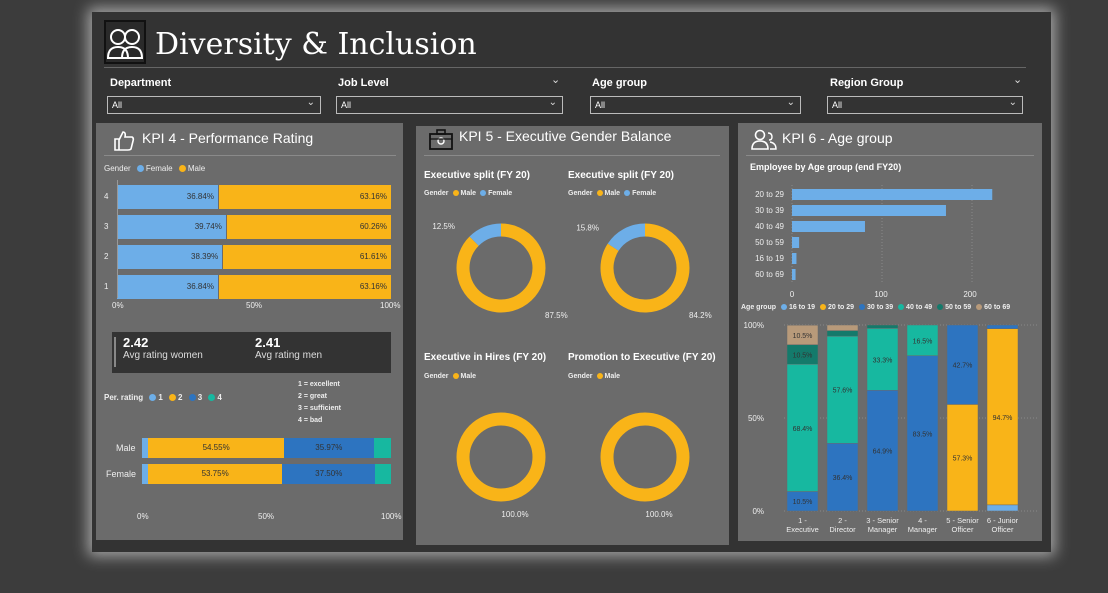  I want to click on stack-label: 57.6%, so click(843, 391).